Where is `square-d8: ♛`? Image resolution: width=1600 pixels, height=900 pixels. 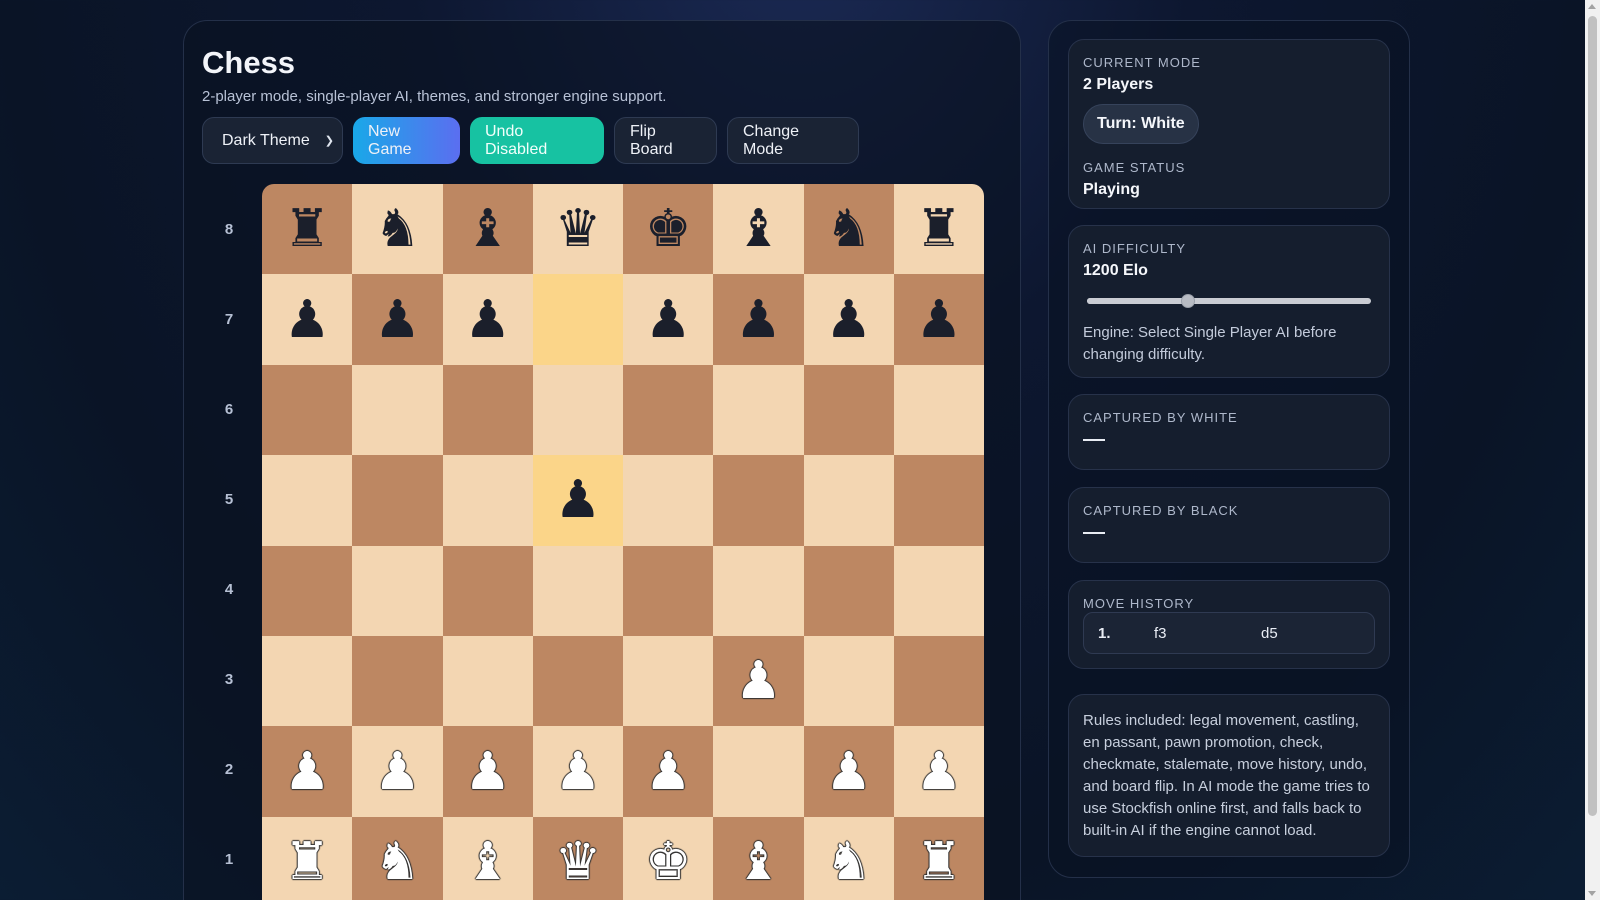
square-d8: ♛ is located at coordinates (577, 229).